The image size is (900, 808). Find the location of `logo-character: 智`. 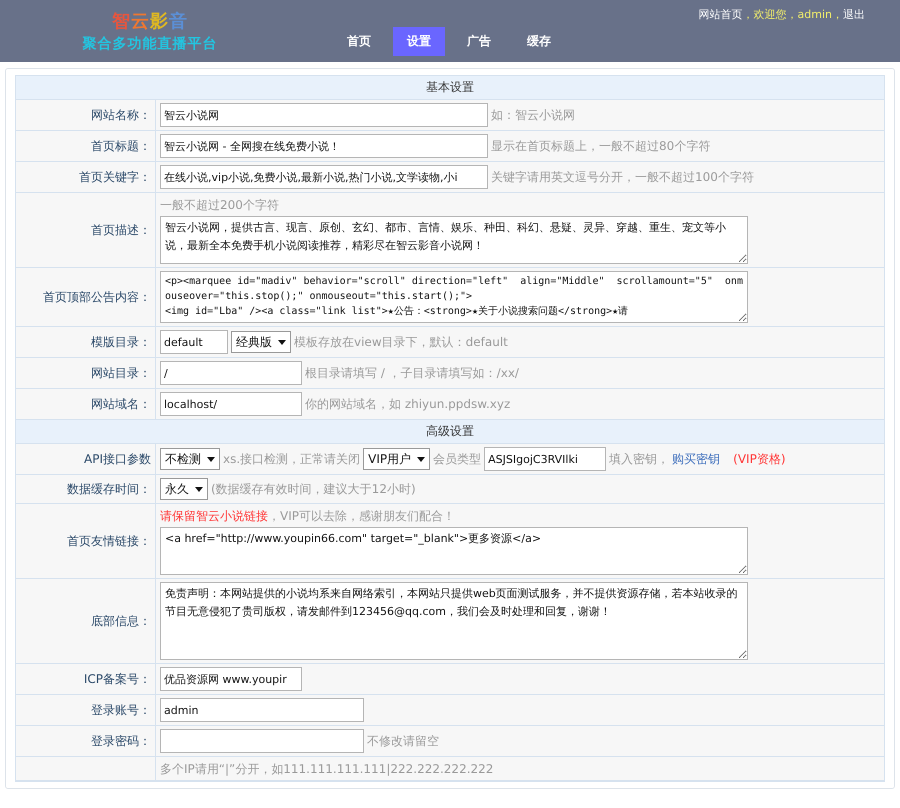

logo-character: 智 is located at coordinates (121, 21).